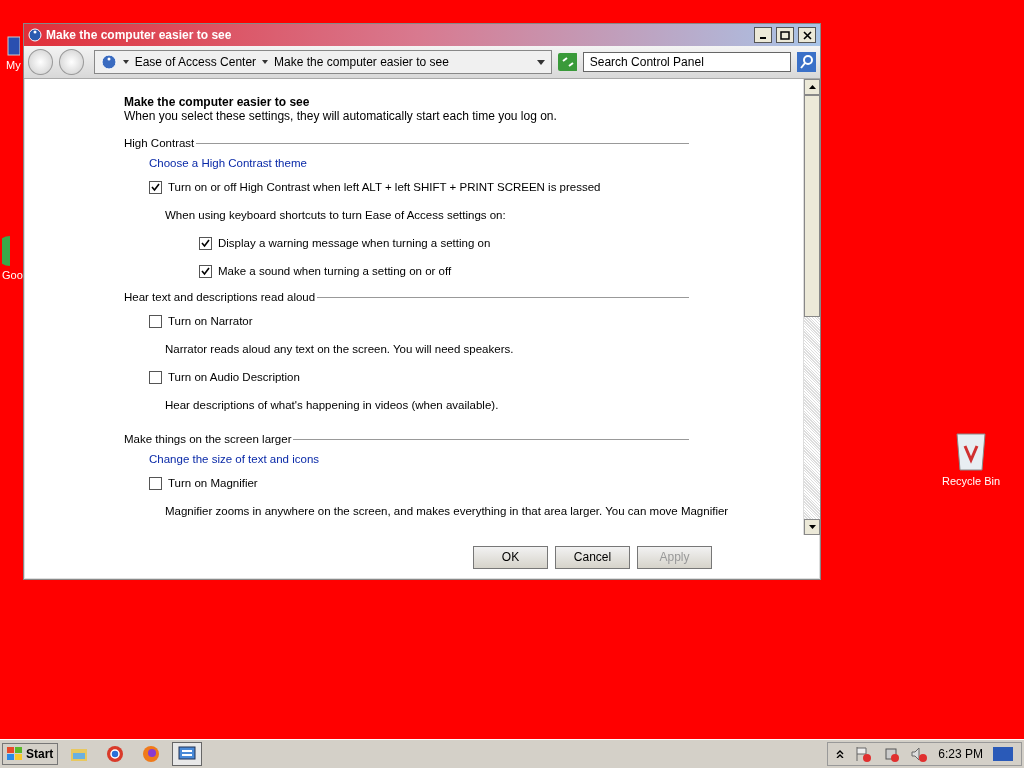 This screenshot has height=768, width=1024. What do you see at coordinates (447, 511) in the screenshot?
I see `description-text: Magnifier zooms in anywhere on the screen, and makes everything in that area larger. You can move Magnifier` at bounding box center [447, 511].